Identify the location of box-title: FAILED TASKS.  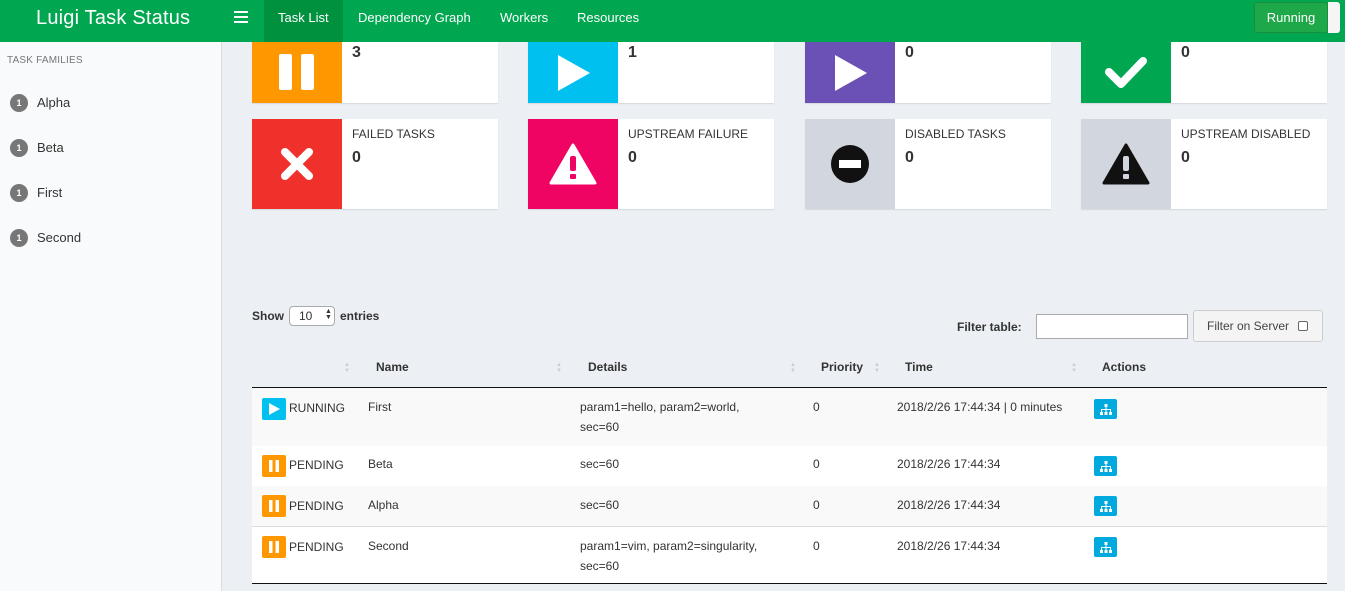
(393, 134).